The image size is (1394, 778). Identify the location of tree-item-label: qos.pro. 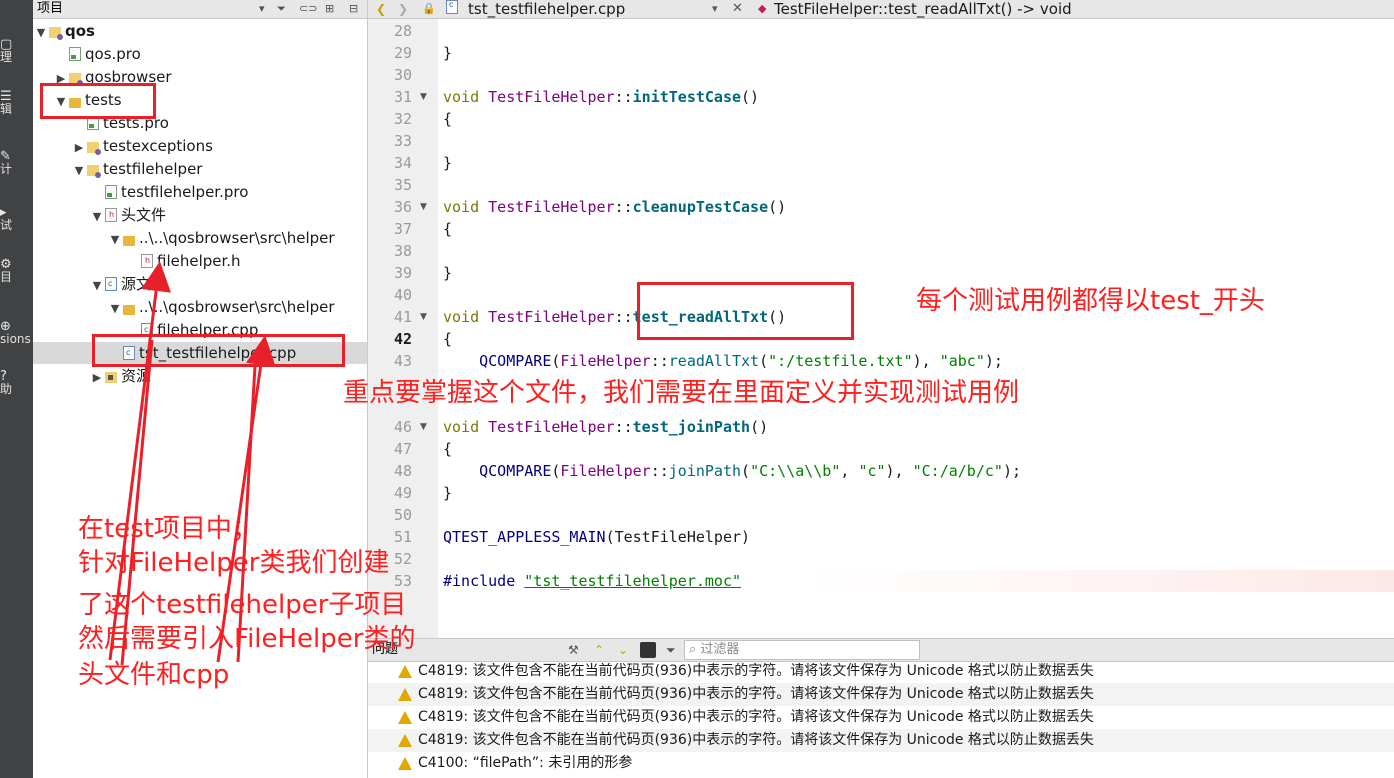
(113, 54).